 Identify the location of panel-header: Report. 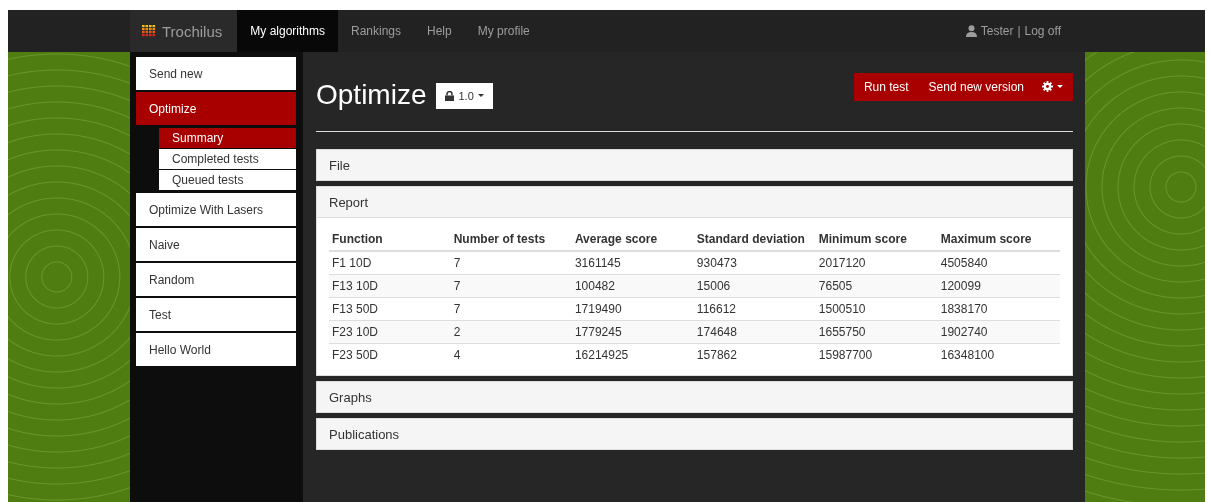
(694, 202).